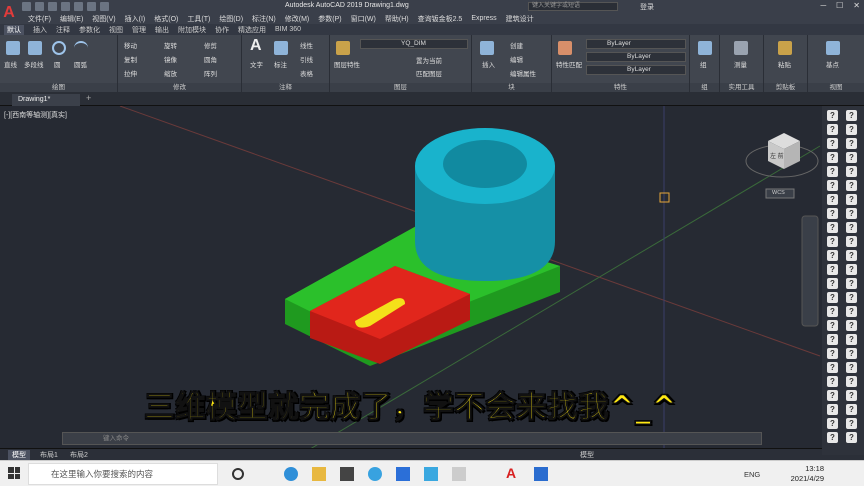  Describe the element at coordinates (741, 87) in the screenshot. I see `utilities-panel-label: 实用工具` at that location.